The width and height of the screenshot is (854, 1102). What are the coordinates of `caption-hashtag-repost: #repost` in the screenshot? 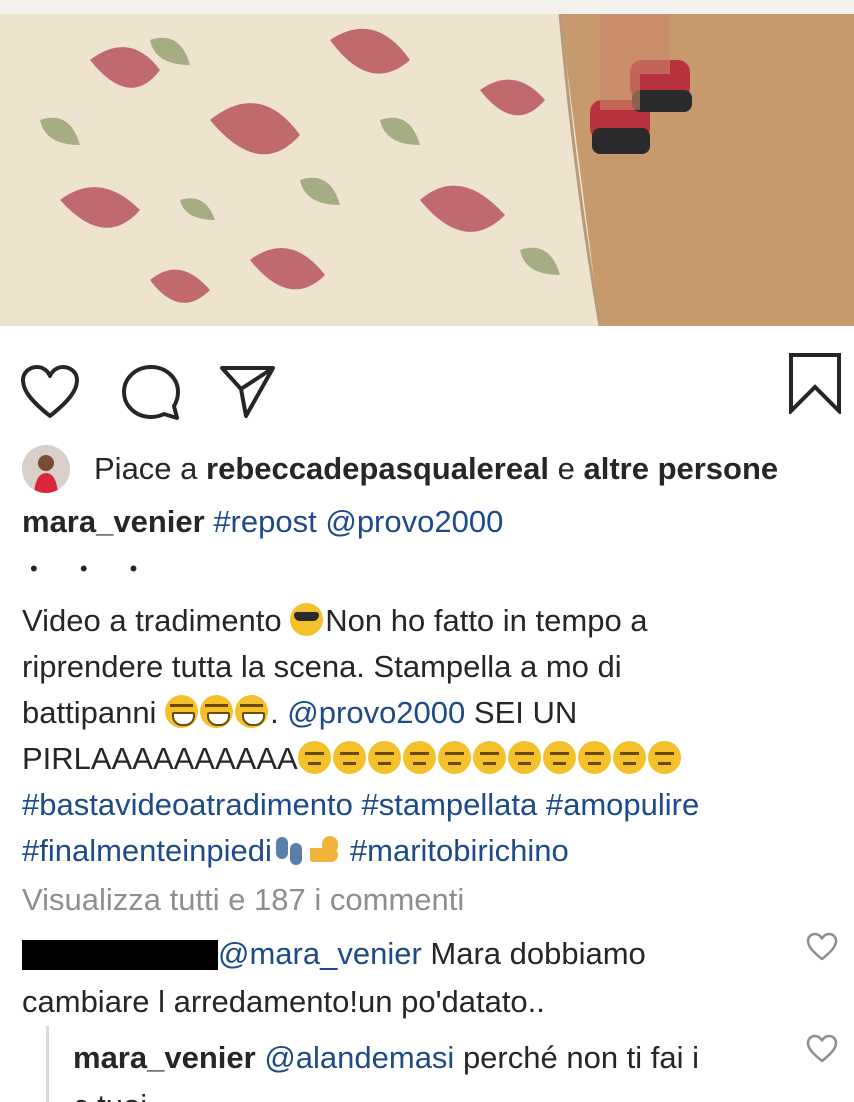 It's located at (264, 521).